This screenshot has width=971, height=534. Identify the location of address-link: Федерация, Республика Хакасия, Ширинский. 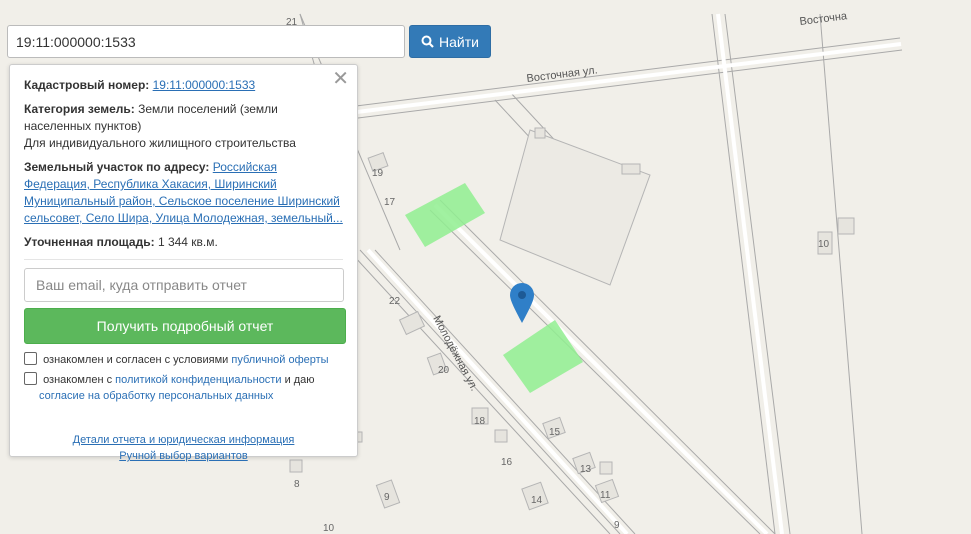
(150, 184).